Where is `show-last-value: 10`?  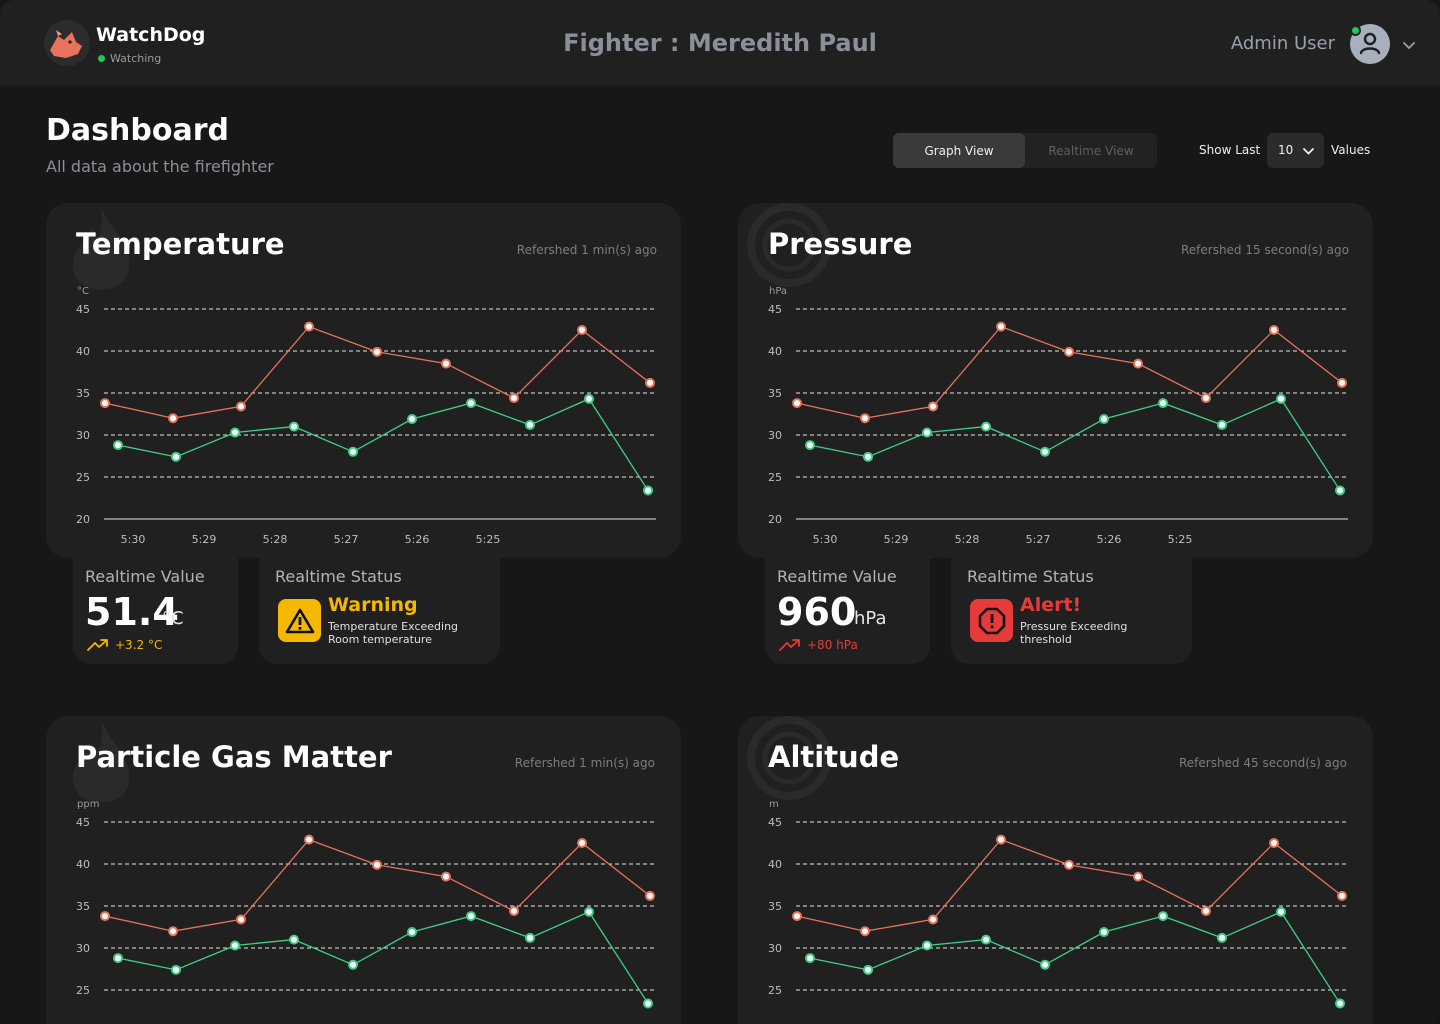
show-last-value: 10 is located at coordinates (1286, 150).